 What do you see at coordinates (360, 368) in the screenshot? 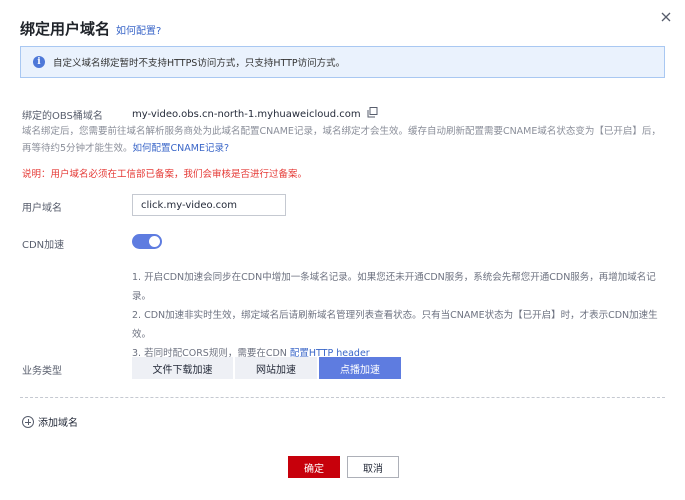
I see `option-vod: 点播加速` at bounding box center [360, 368].